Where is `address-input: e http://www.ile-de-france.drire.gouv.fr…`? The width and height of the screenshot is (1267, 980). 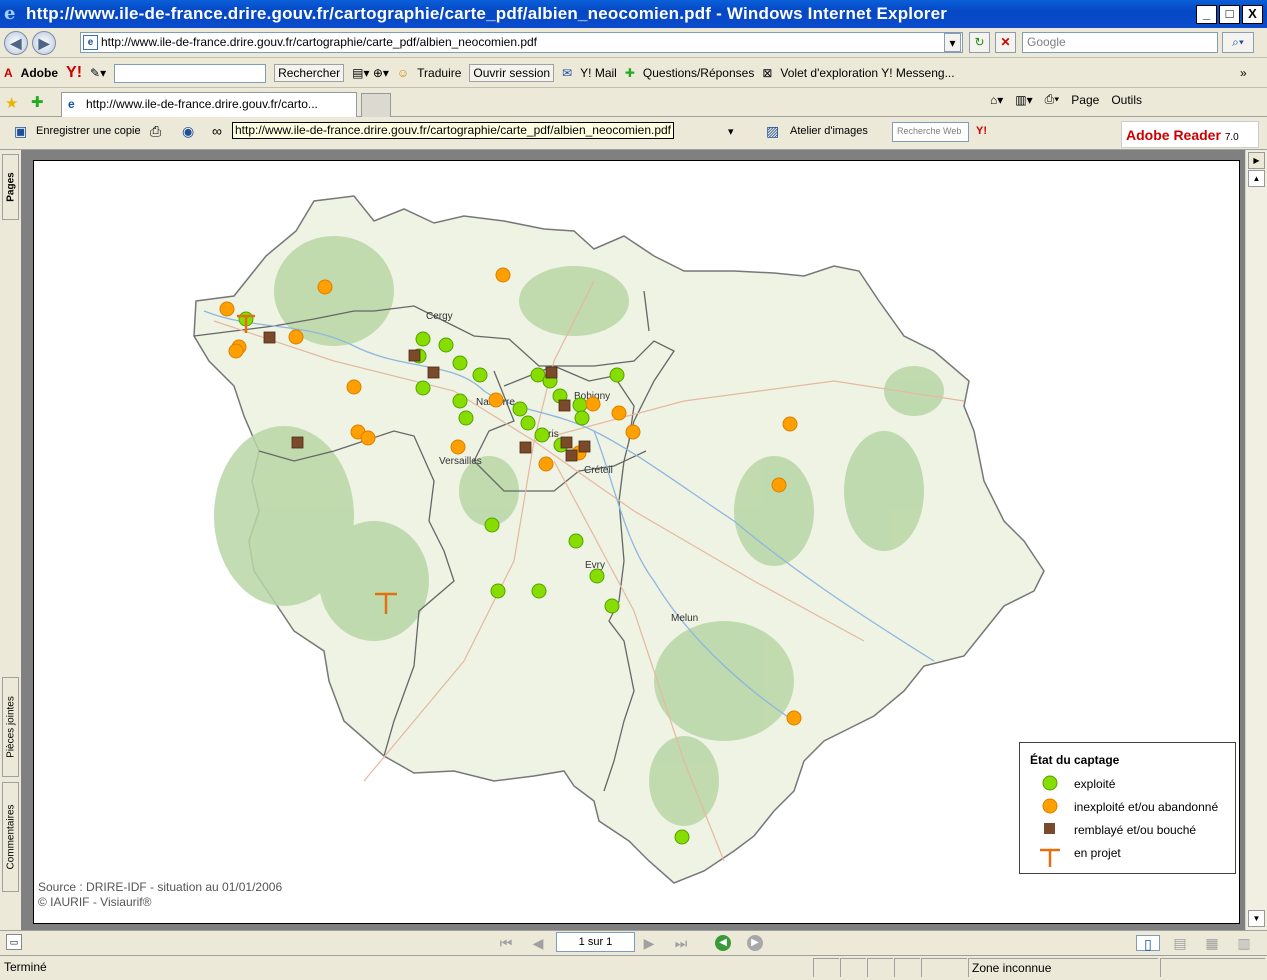
address-input: e http://www.ile-de-france.drire.gouv.fr… is located at coordinates (521, 42).